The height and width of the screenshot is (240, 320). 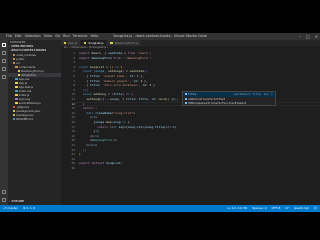 I want to click on code-line: { title: 'this wild darkness', id: 3 }, so click(x=117, y=85).